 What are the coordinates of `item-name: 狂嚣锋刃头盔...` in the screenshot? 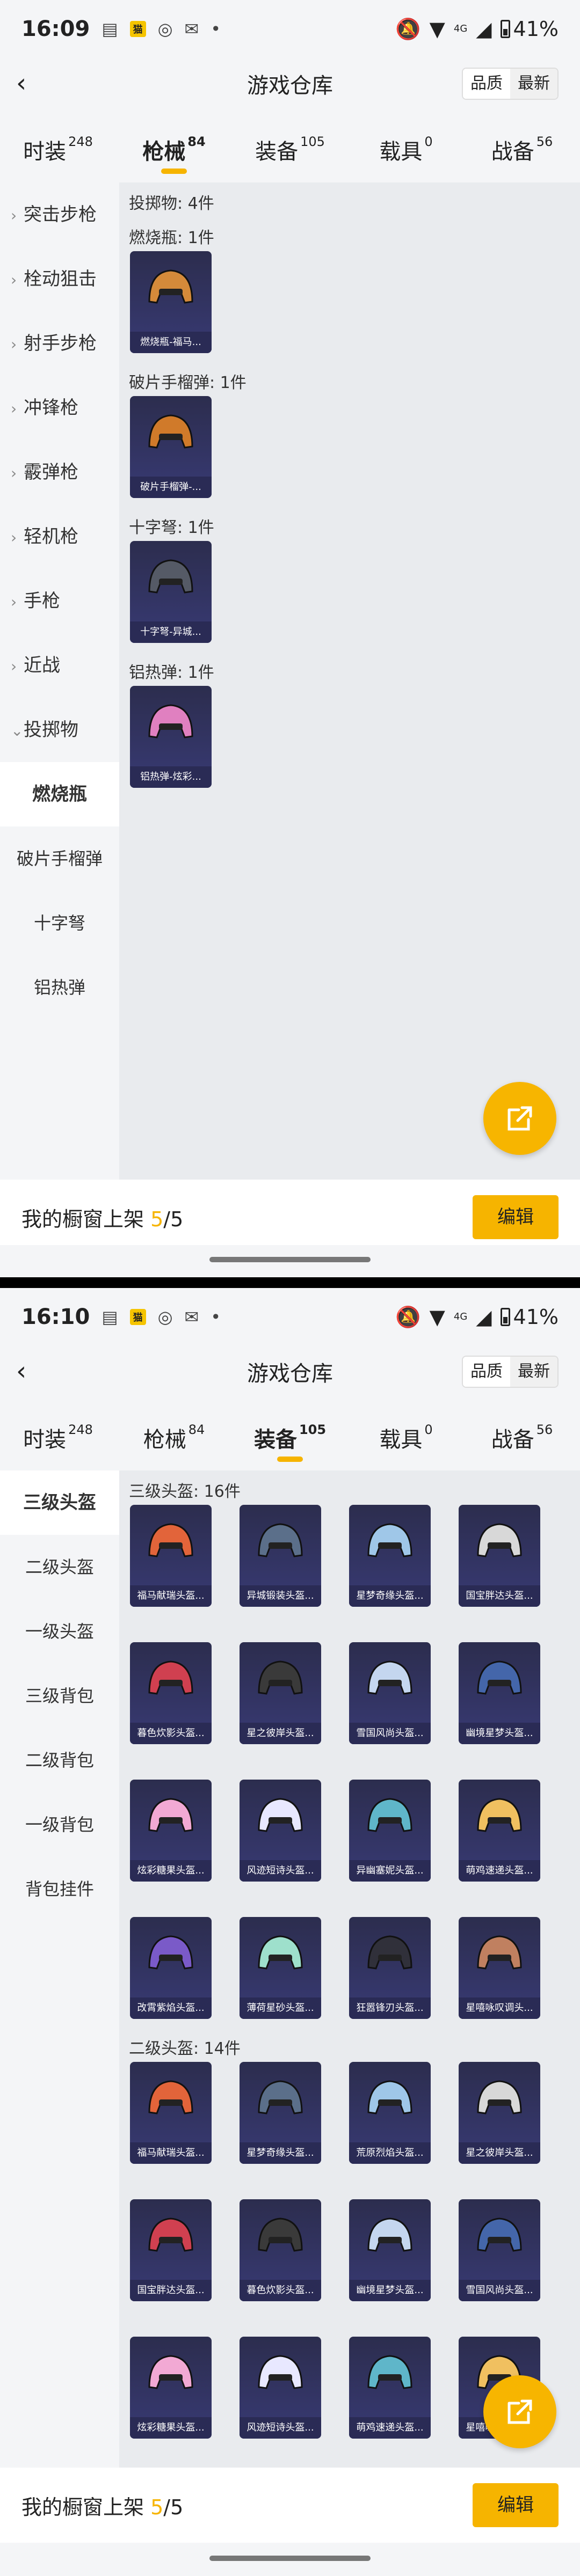 It's located at (390, 2008).